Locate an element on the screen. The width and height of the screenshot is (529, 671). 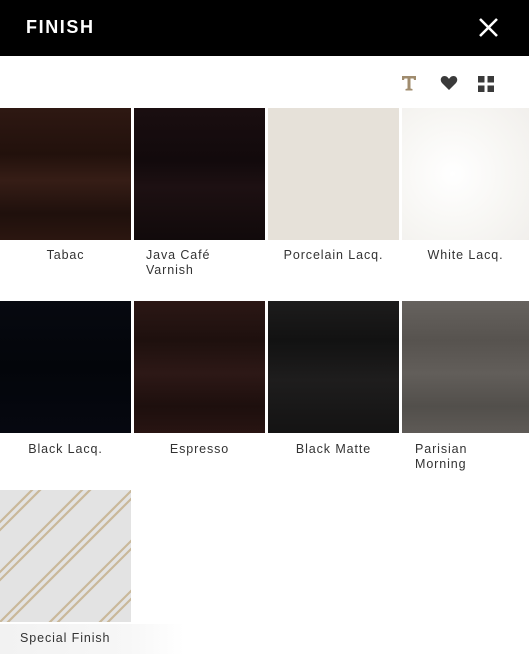
finish-swatch-black-lacq is located at coordinates (65, 367).